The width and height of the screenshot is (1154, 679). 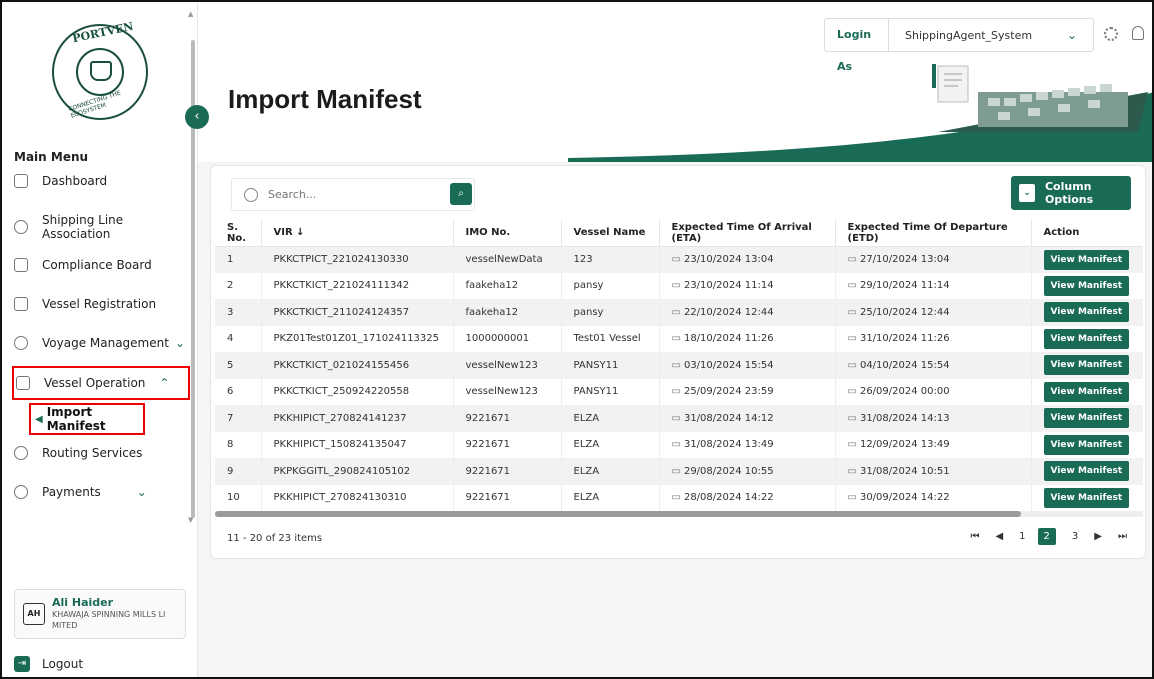 What do you see at coordinates (357, 338) in the screenshot?
I see `cell-vir: PKZ01Test01Z01_171024113325` at bounding box center [357, 338].